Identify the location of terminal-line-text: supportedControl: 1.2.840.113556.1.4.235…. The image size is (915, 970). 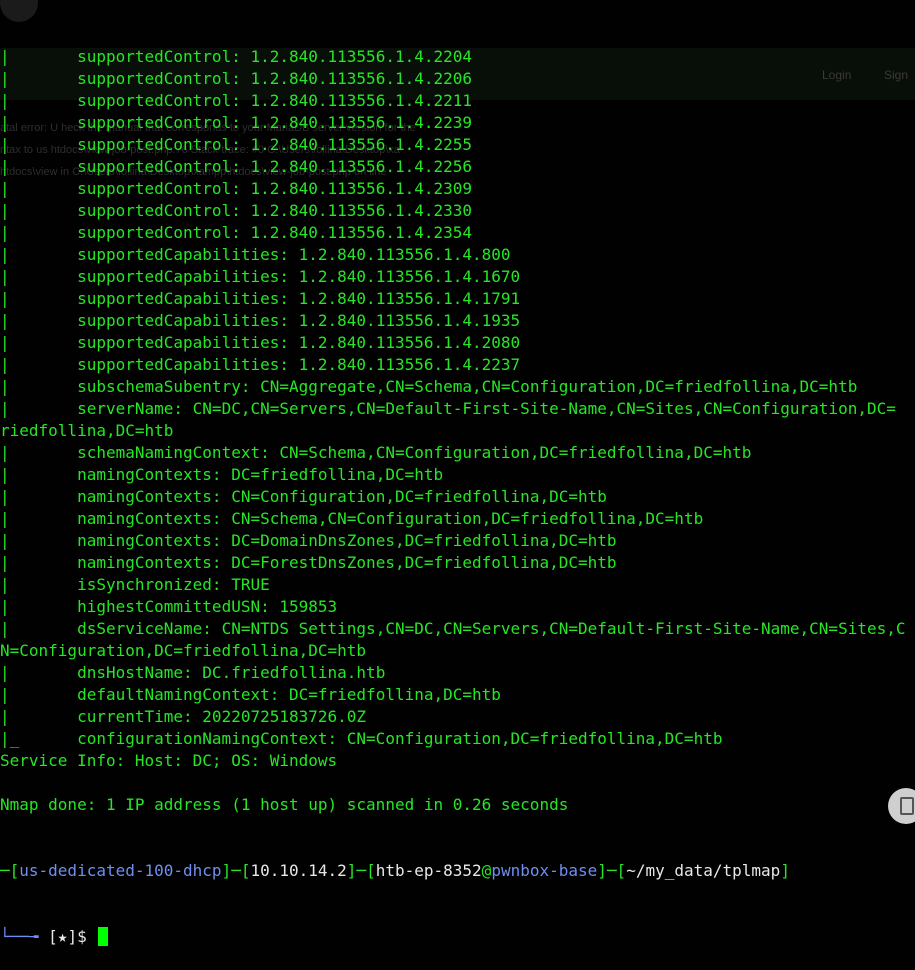
(241, 232).